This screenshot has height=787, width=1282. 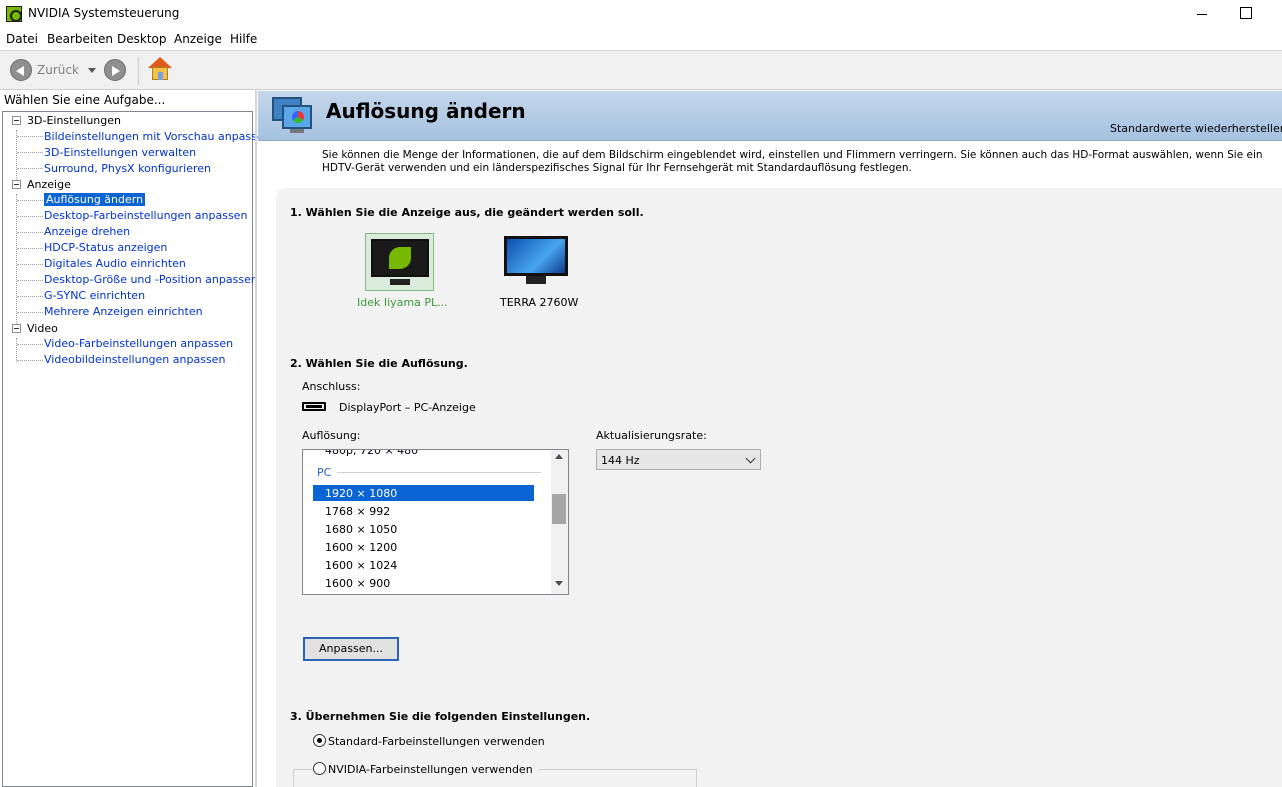 I want to click on resolution-label: Auflösung:, so click(x=331, y=435).